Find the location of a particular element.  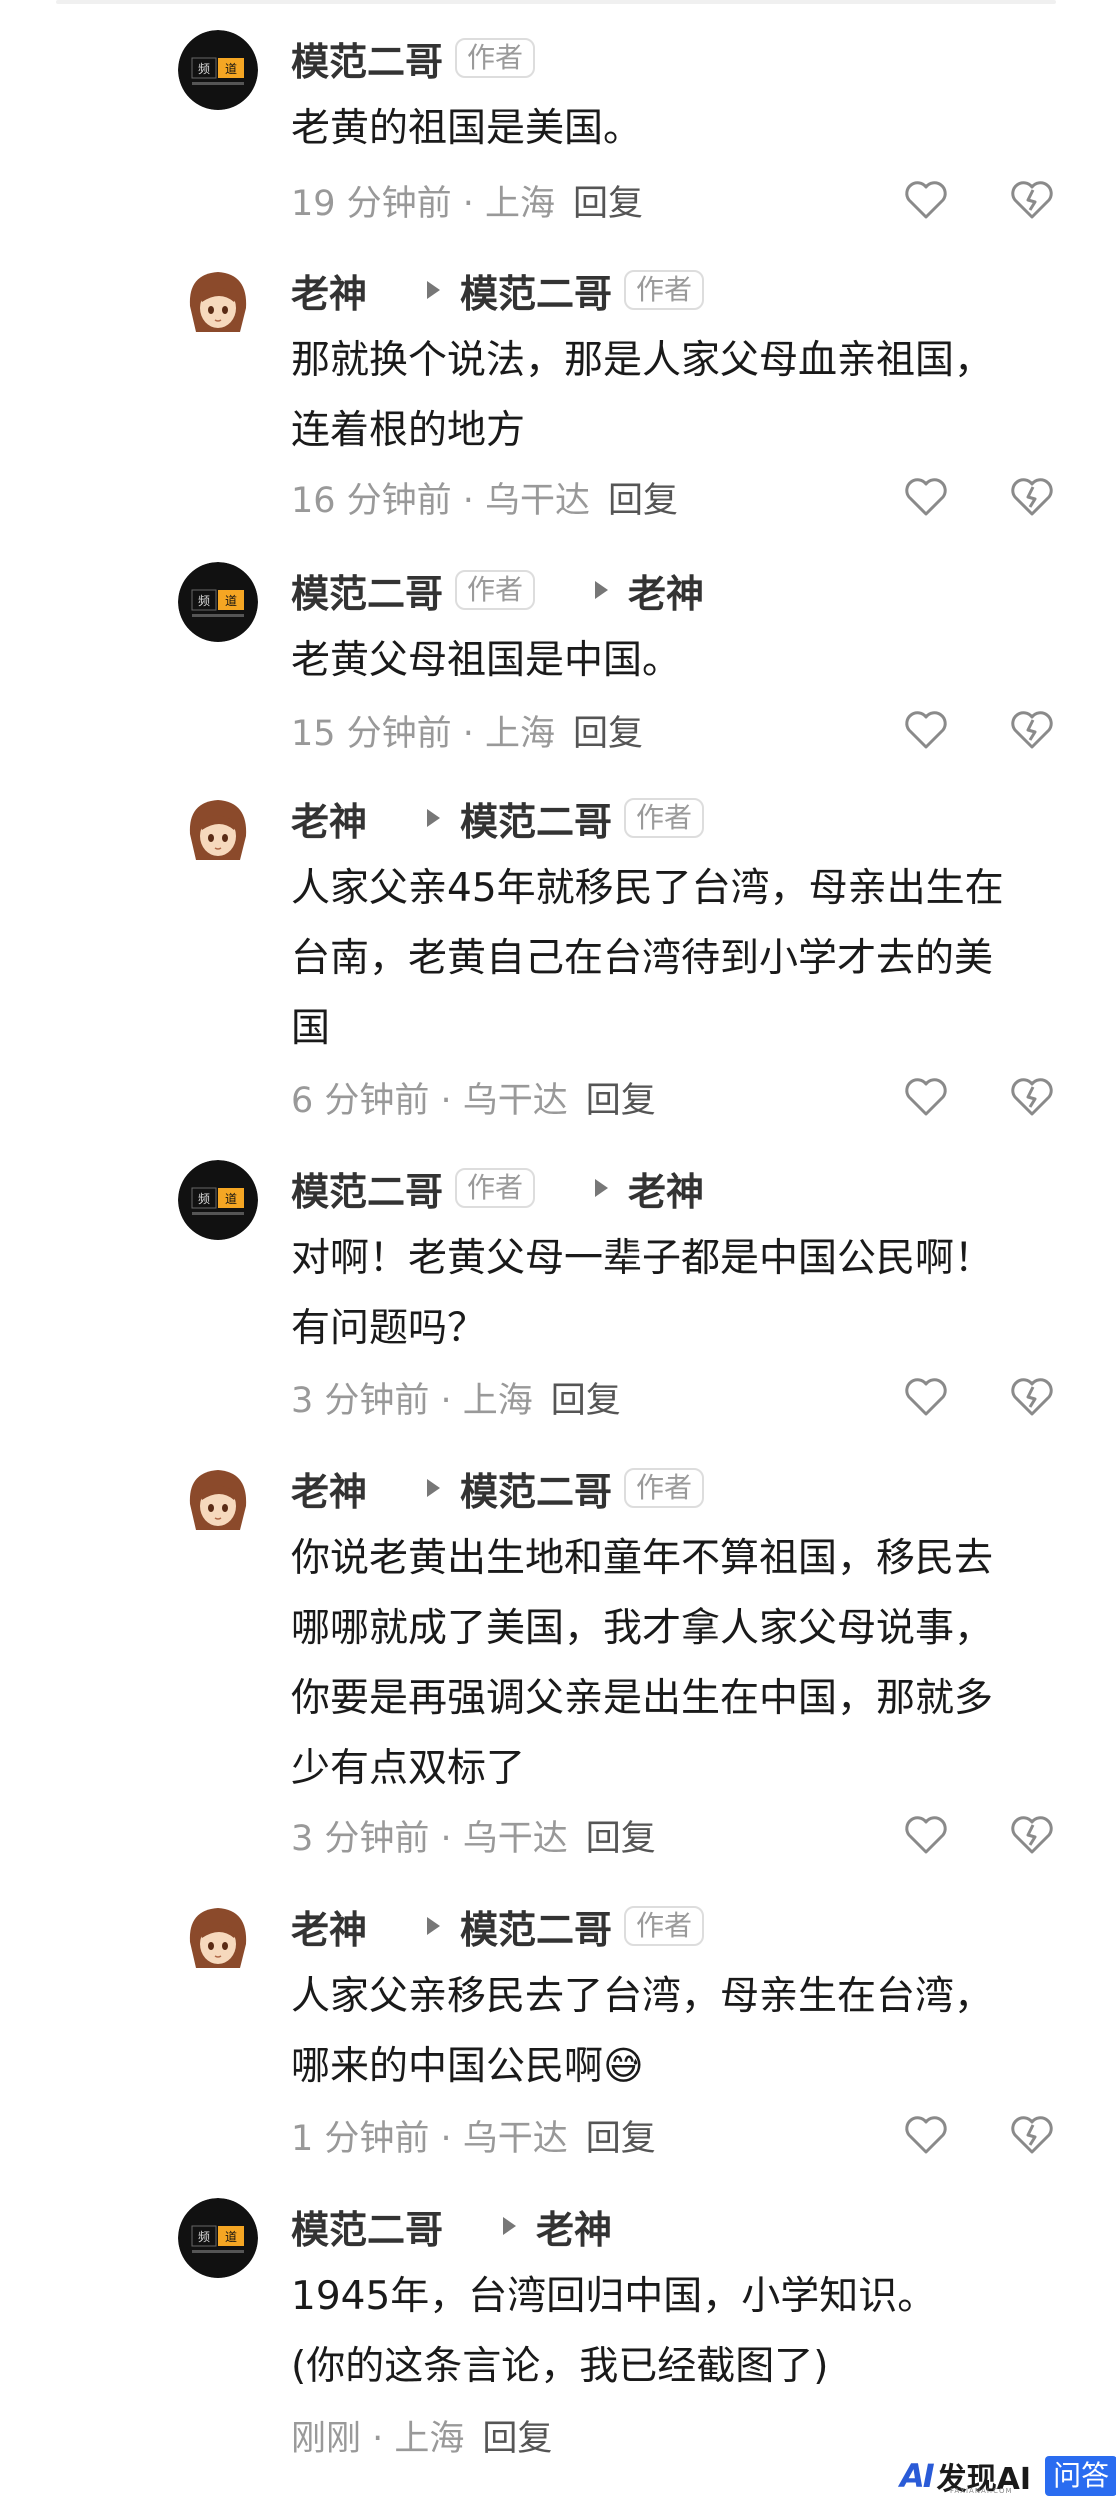

watermark: AI 发现AI FAXIANAI.COM 问答 is located at coordinates (1008, 2476).